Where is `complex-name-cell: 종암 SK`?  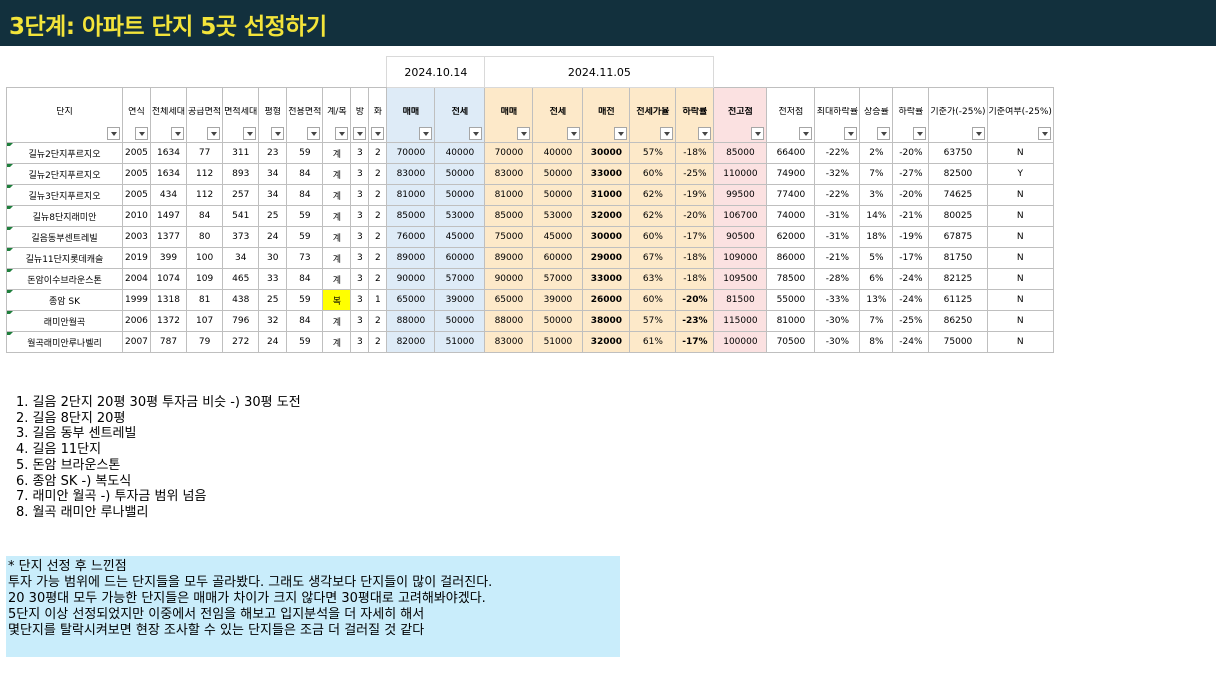 complex-name-cell: 종암 SK is located at coordinates (64, 300).